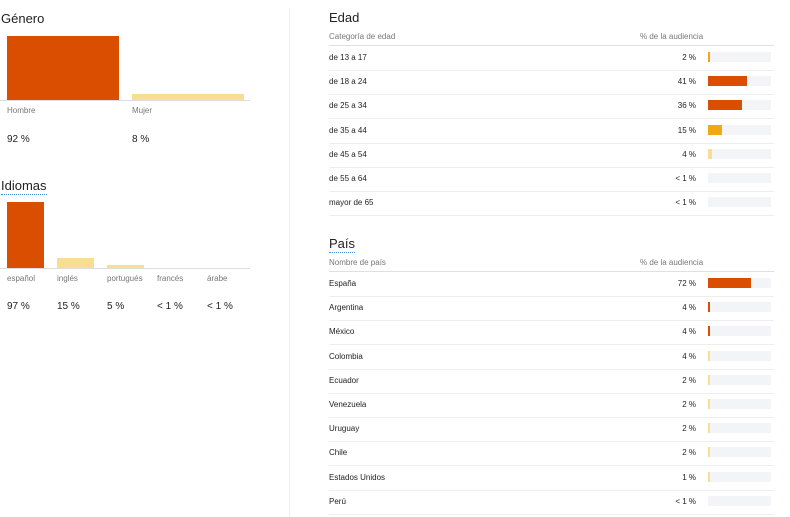  Describe the element at coordinates (344, 380) in the screenshot. I see `country-row-label: Ecuador` at that location.